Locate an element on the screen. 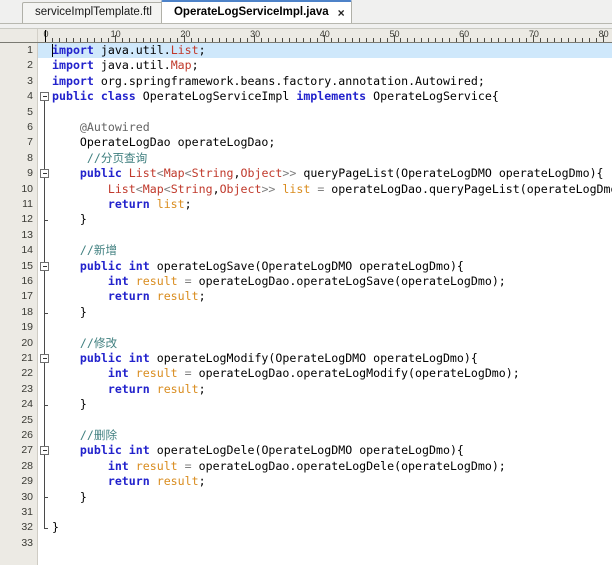 The image size is (612, 565). line-number: 24 is located at coordinates (27, 404).